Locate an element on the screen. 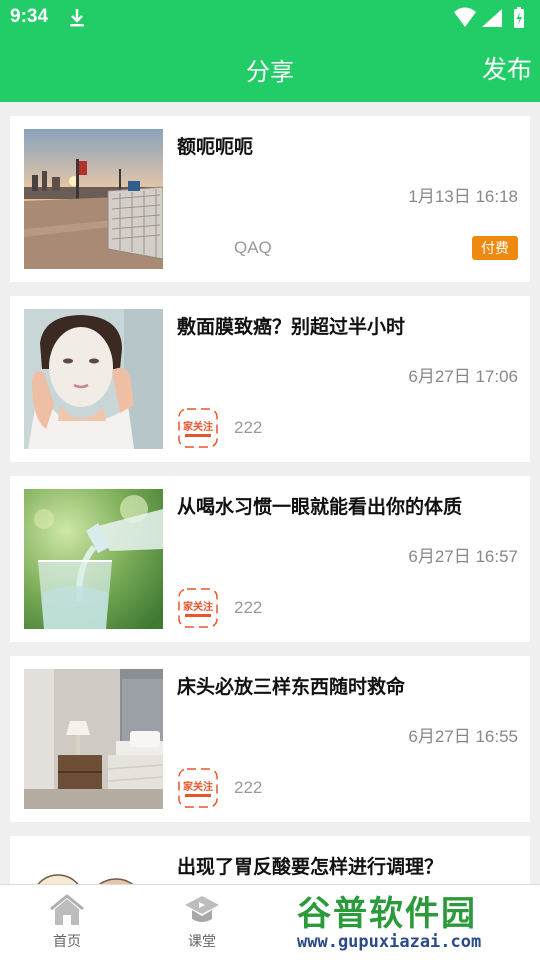 The height and width of the screenshot is (960, 540). card-time: 1月13日 16:18 is located at coordinates (463, 196).